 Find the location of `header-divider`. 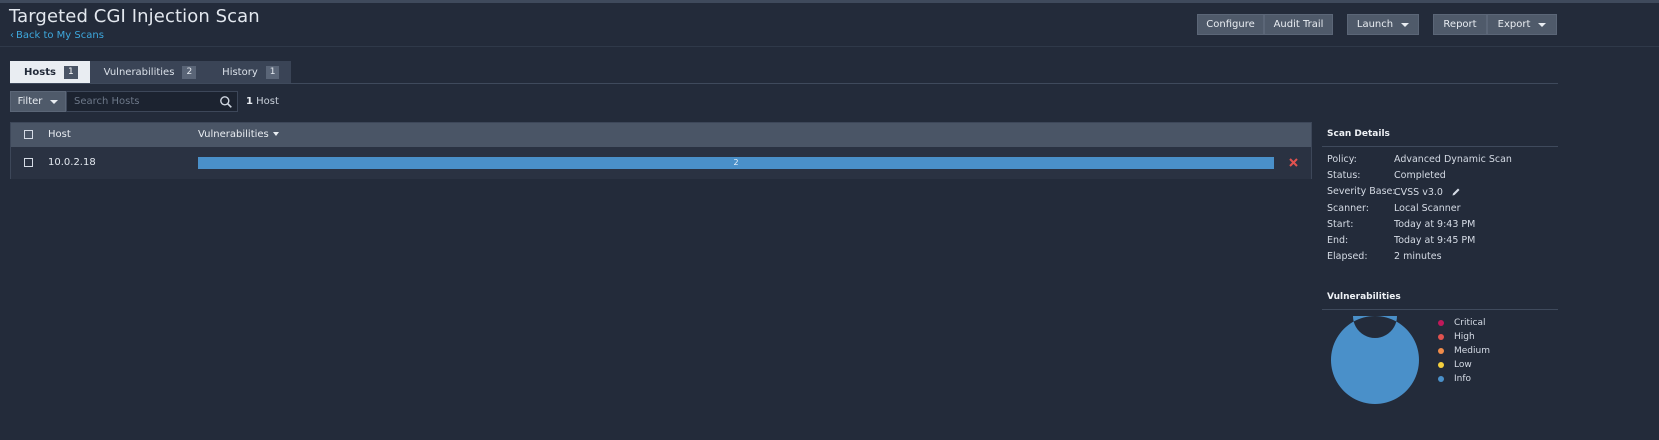

header-divider is located at coordinates (829, 46).